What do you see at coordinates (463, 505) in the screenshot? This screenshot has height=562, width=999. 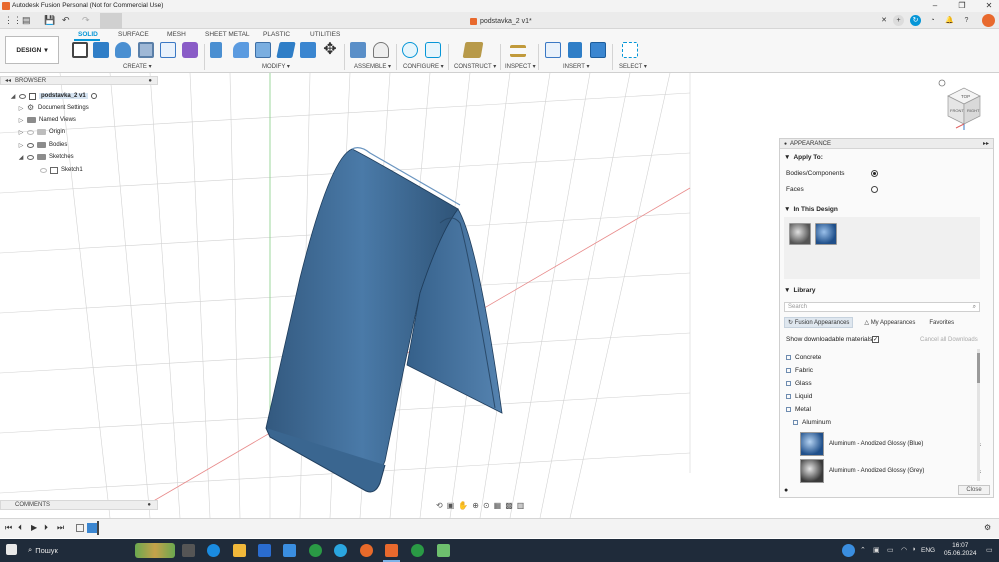 I see `pan-icon: ✋` at bounding box center [463, 505].